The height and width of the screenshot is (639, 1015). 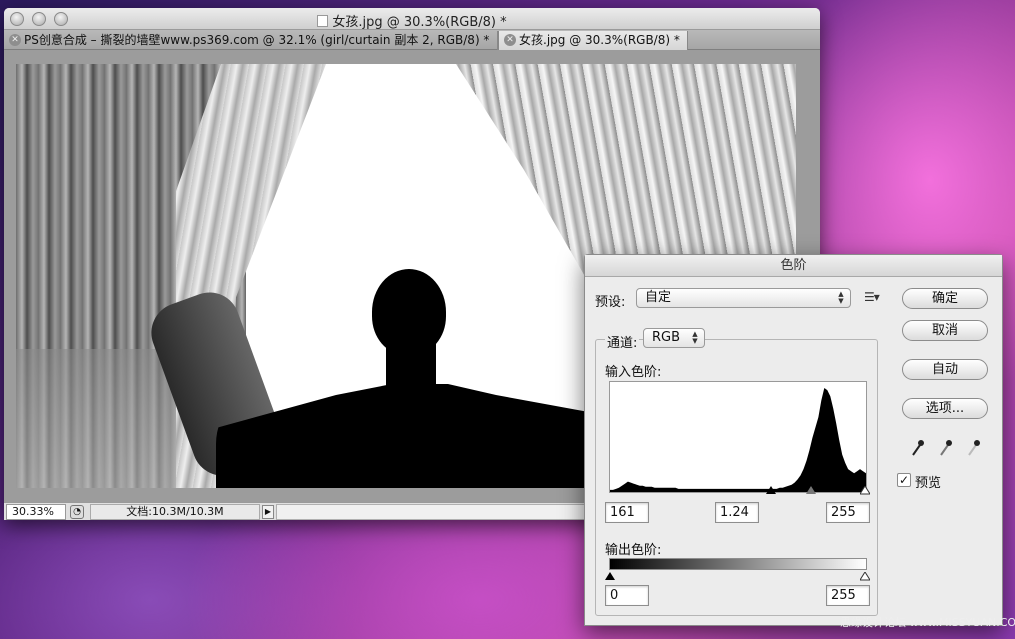 What do you see at coordinates (323, 21) in the screenshot?
I see `document-icon` at bounding box center [323, 21].